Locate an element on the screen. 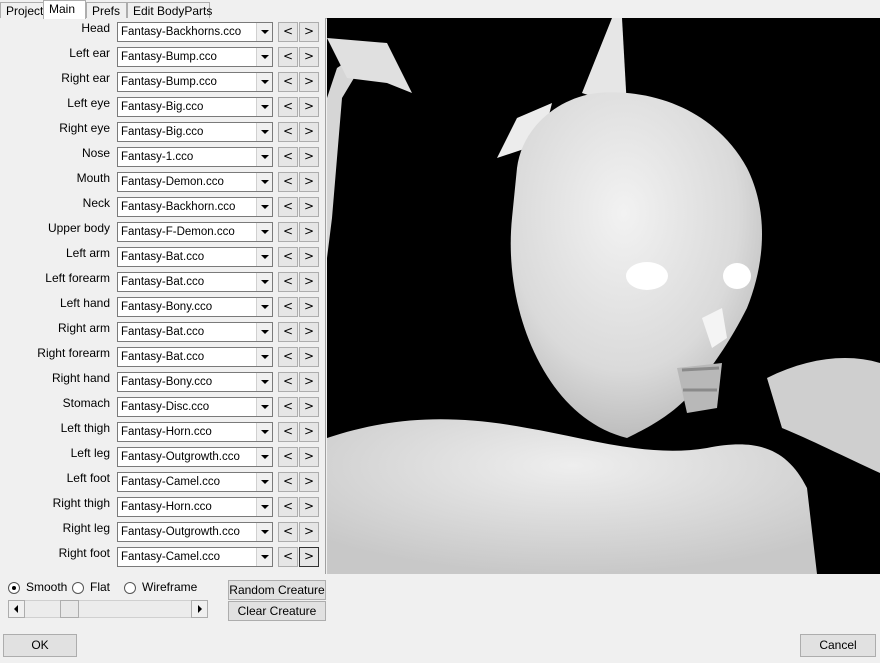 This screenshot has height=663, width=880. tab-edit-bodyparts: Edit BodyParts is located at coordinates (169, 10).